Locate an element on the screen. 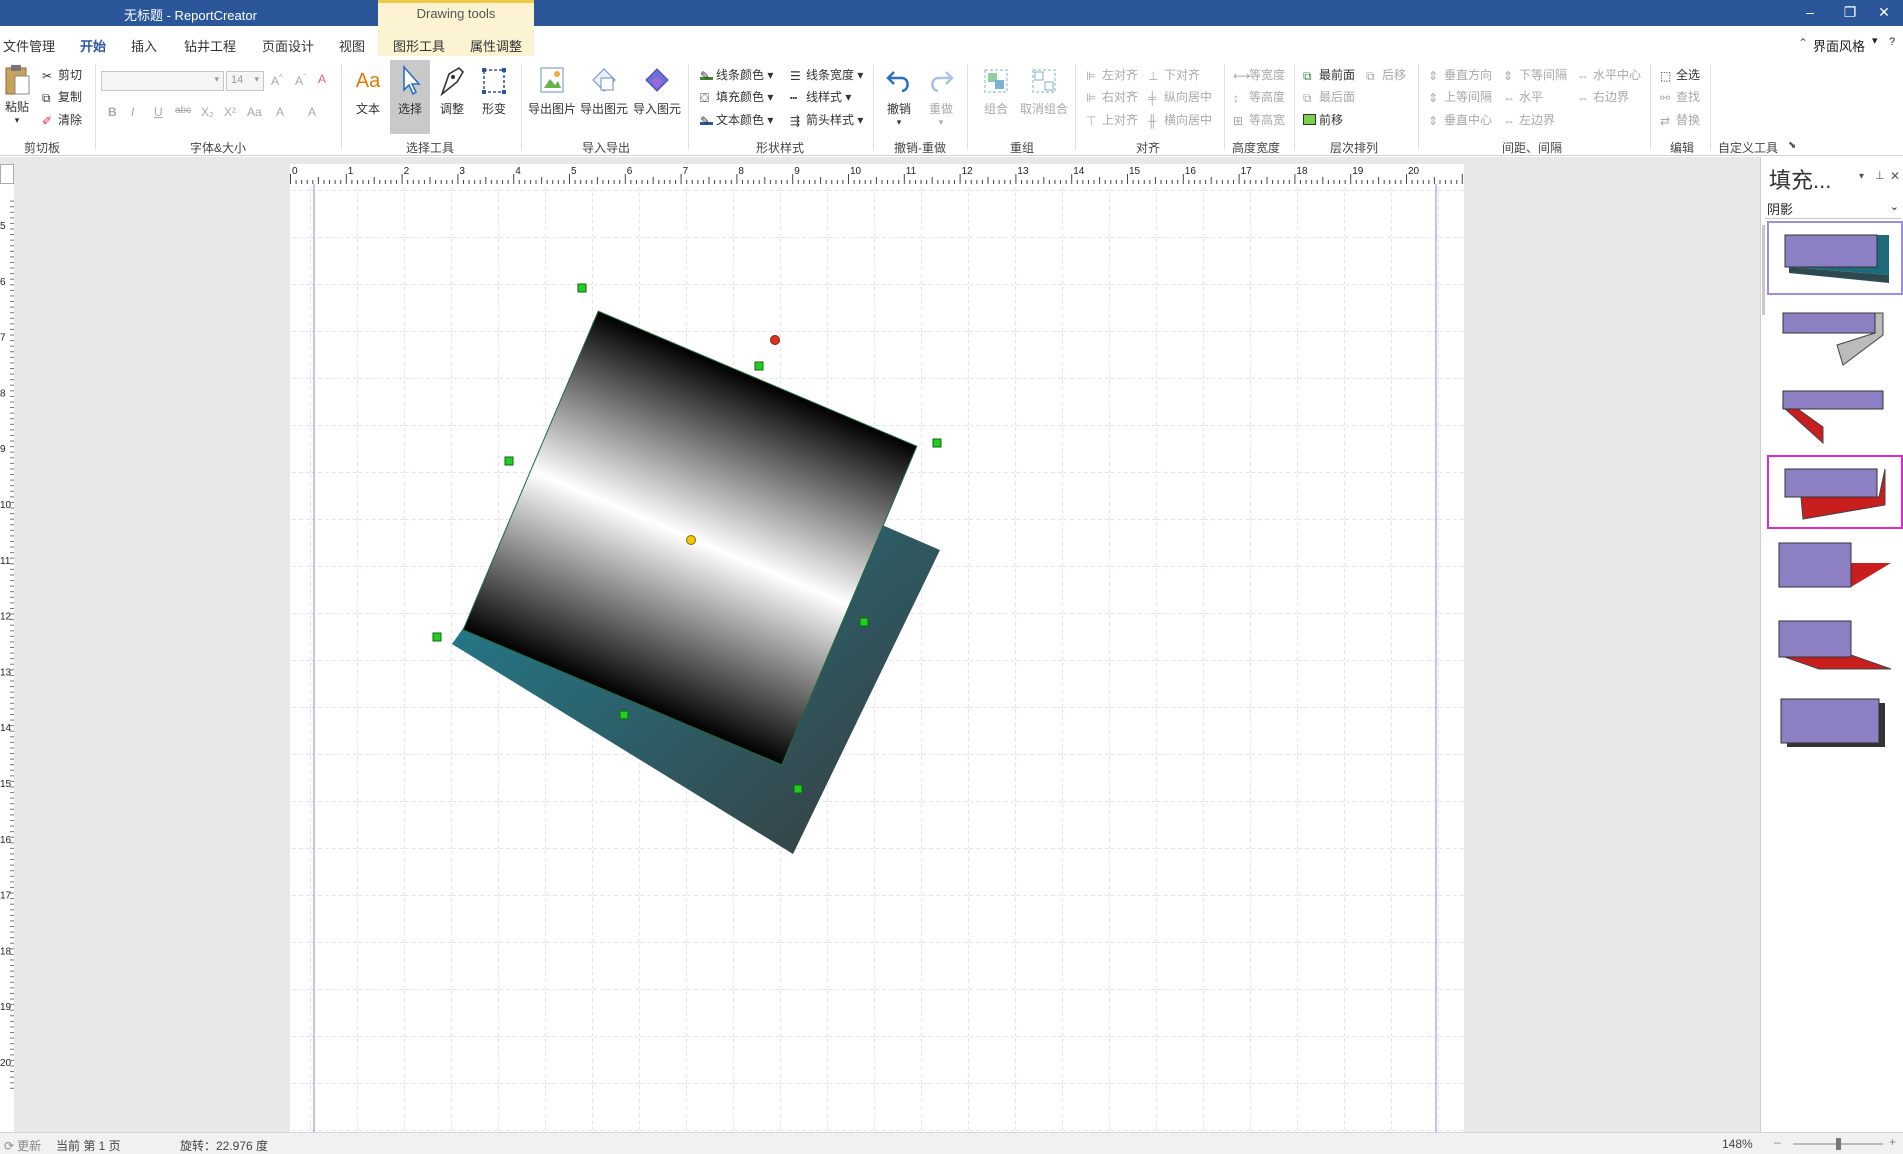 This screenshot has height=1154, width=1903. vertical-center-button: ⇕ 垂直中心 is located at coordinates (1460, 119).